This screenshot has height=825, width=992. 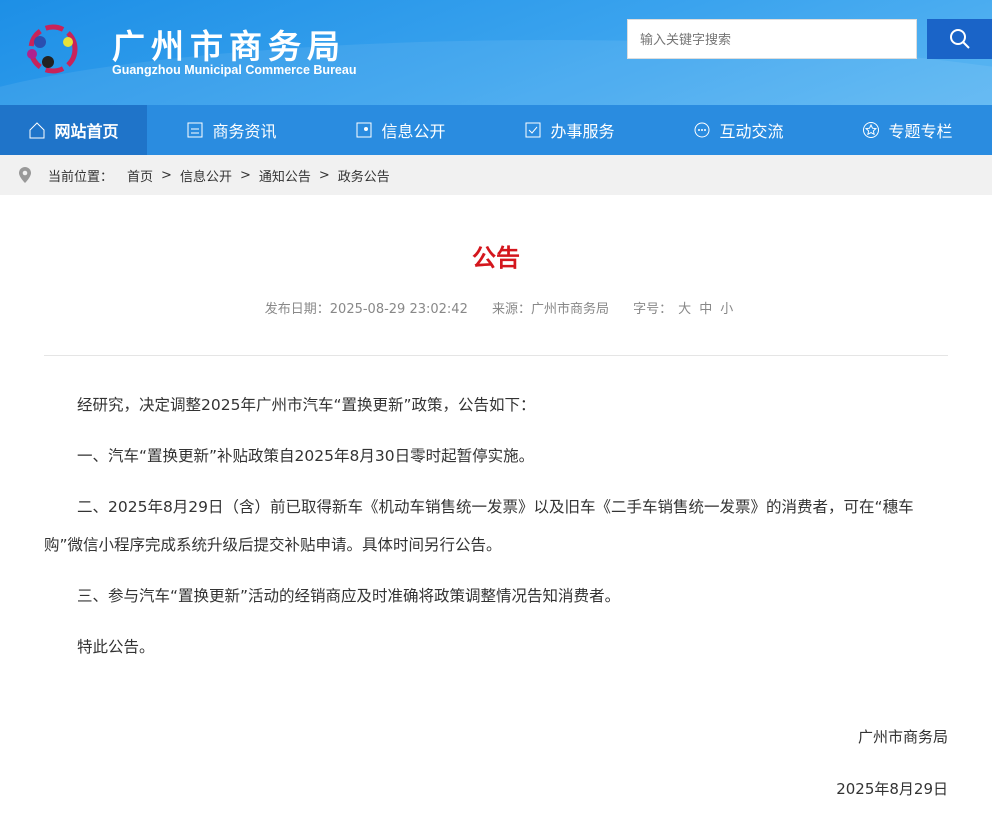 I want to click on nav-interact: 互动交流, so click(x=738, y=130).